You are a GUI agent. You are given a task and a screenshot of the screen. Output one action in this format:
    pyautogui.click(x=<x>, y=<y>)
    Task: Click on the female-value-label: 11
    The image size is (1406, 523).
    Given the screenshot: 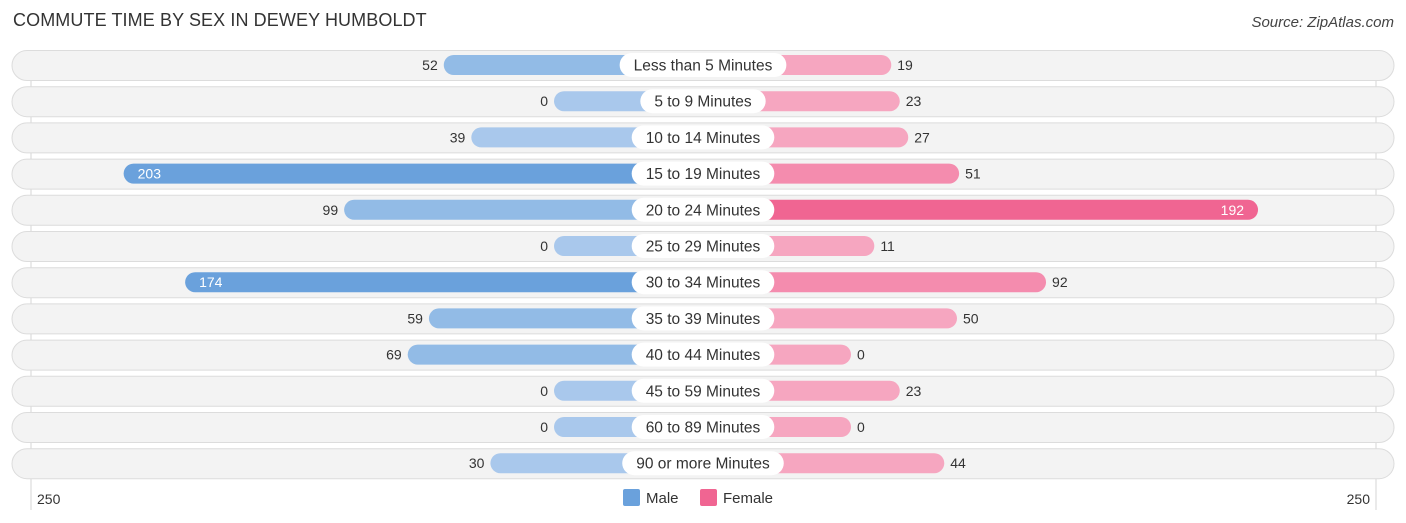 What is the action you would take?
    pyautogui.click(x=887, y=246)
    